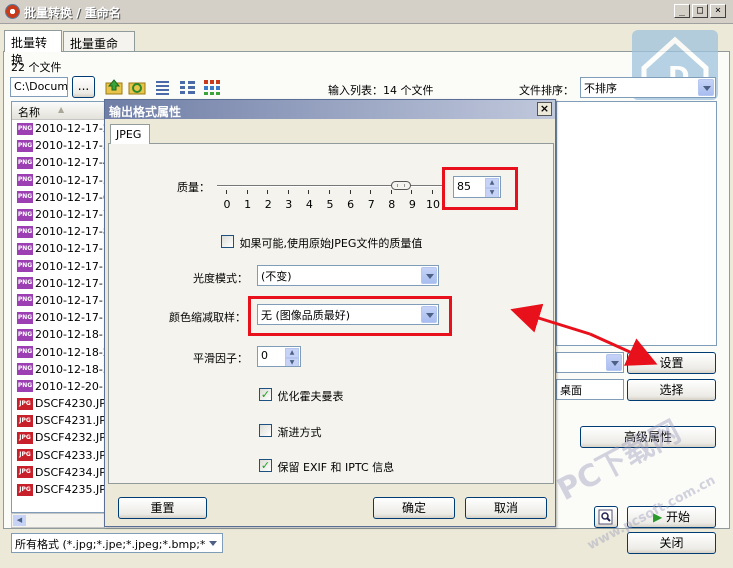 This screenshot has width=733, height=568. I want to click on annotation-arrows, so click(584, 334).